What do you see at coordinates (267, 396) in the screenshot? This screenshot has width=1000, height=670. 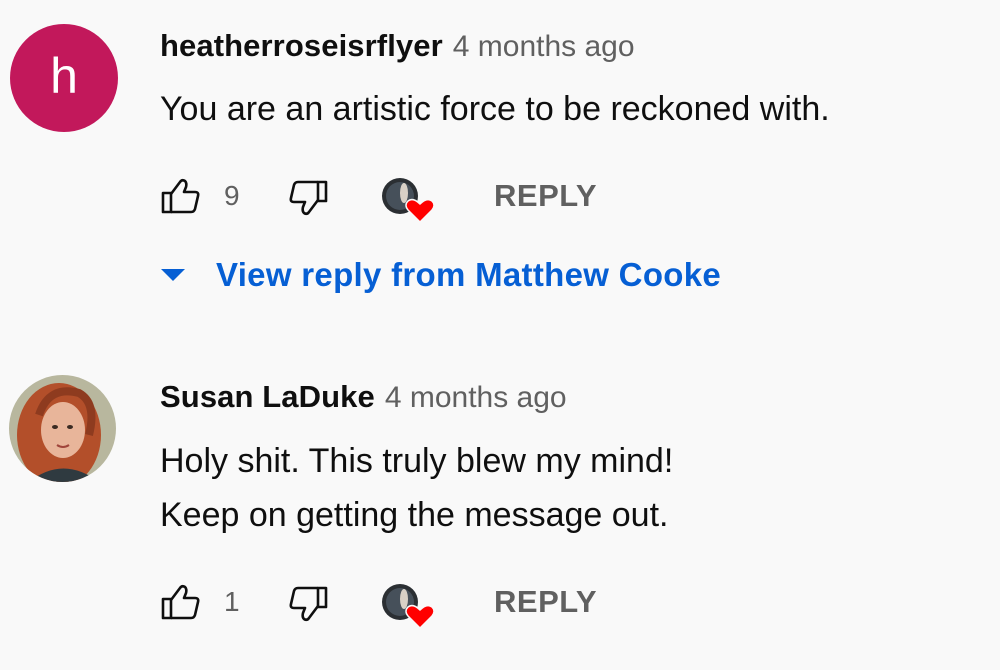 I see `author-name: Susan LaDuke` at bounding box center [267, 396].